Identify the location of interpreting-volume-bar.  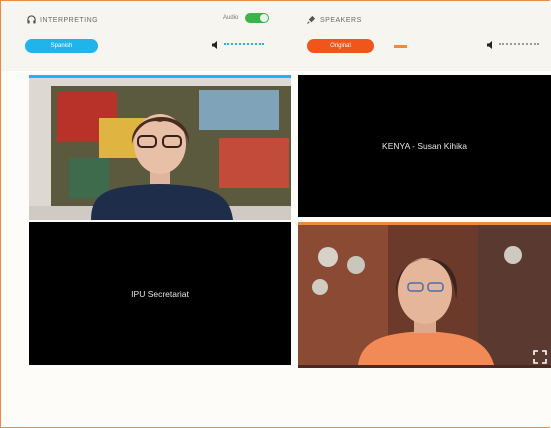
(244, 45).